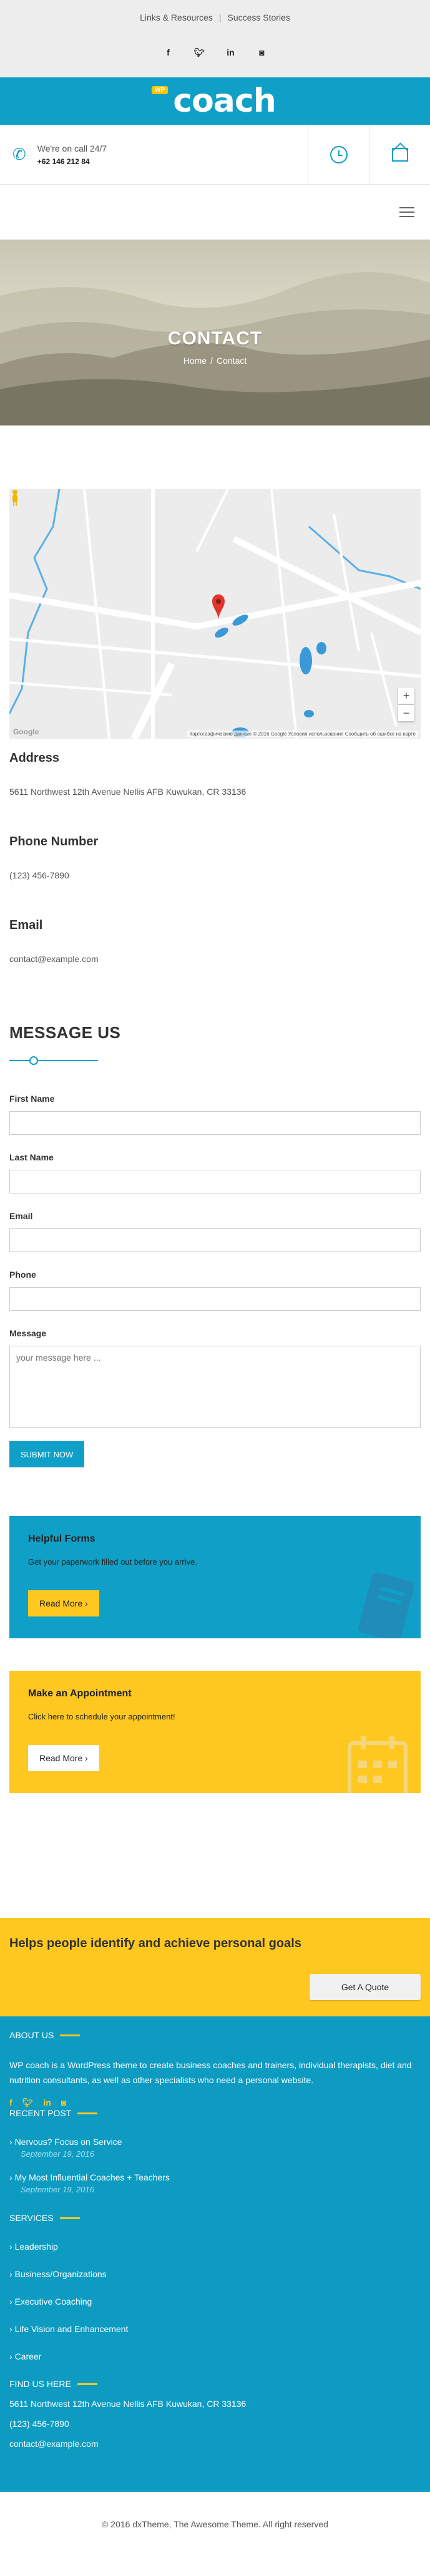 This screenshot has width=430, height=2576. I want to click on service-executive: Executive Coaching, so click(215, 2301).